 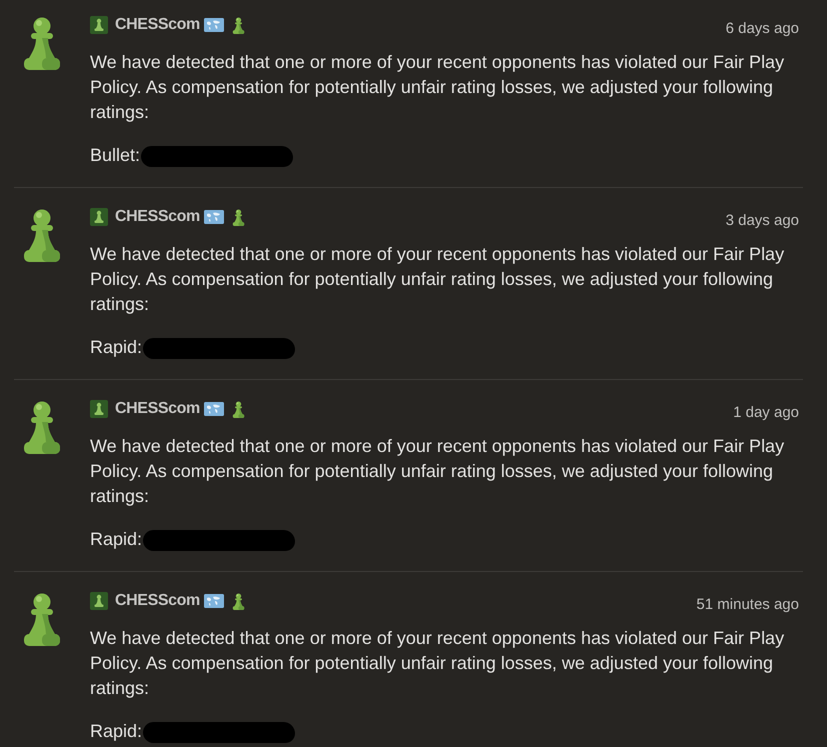 What do you see at coordinates (747, 604) in the screenshot?
I see `timestamp: 51 minutes ago` at bounding box center [747, 604].